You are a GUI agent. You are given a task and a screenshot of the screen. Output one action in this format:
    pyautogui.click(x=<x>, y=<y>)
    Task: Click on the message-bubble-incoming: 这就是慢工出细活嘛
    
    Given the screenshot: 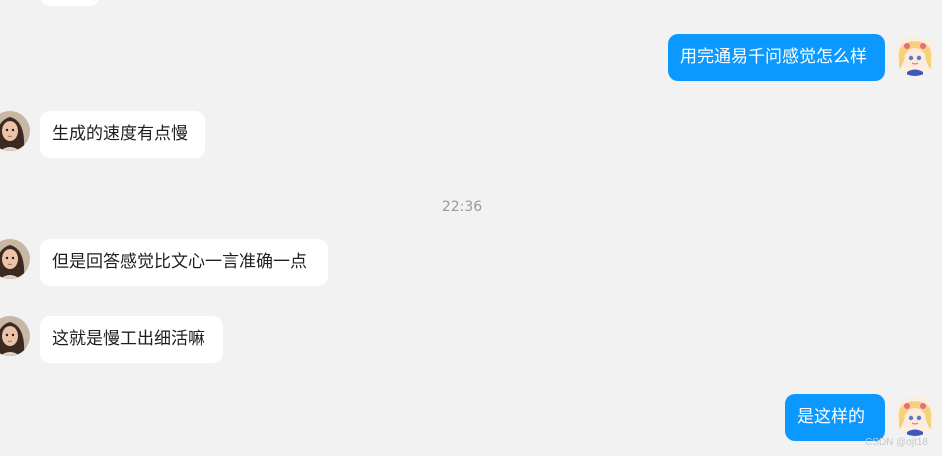 What is the action you would take?
    pyautogui.click(x=131, y=339)
    